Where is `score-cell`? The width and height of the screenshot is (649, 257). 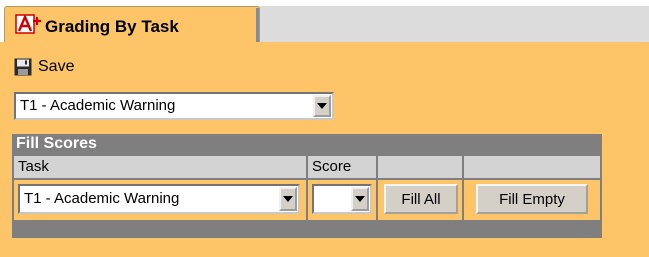
score-cell is located at coordinates (342, 200).